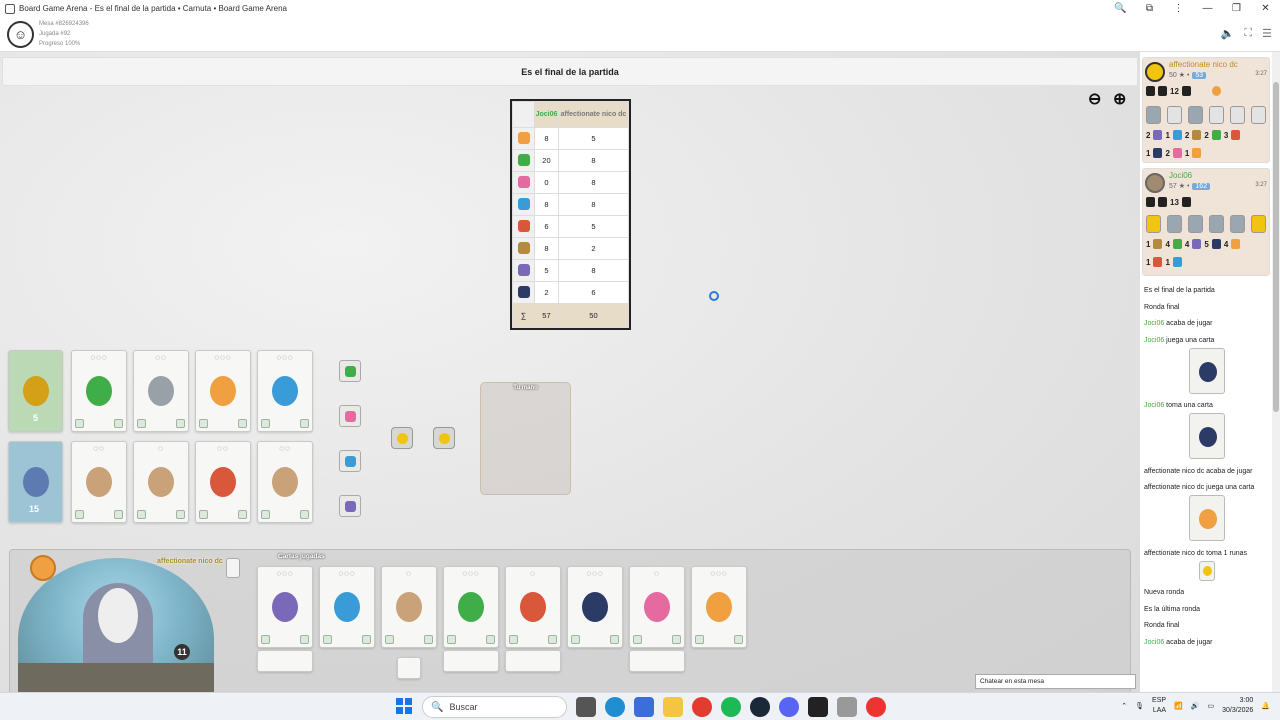 The height and width of the screenshot is (720, 1280). Describe the element at coordinates (571, 248) in the screenshot. I see `score-row: 82` at that location.